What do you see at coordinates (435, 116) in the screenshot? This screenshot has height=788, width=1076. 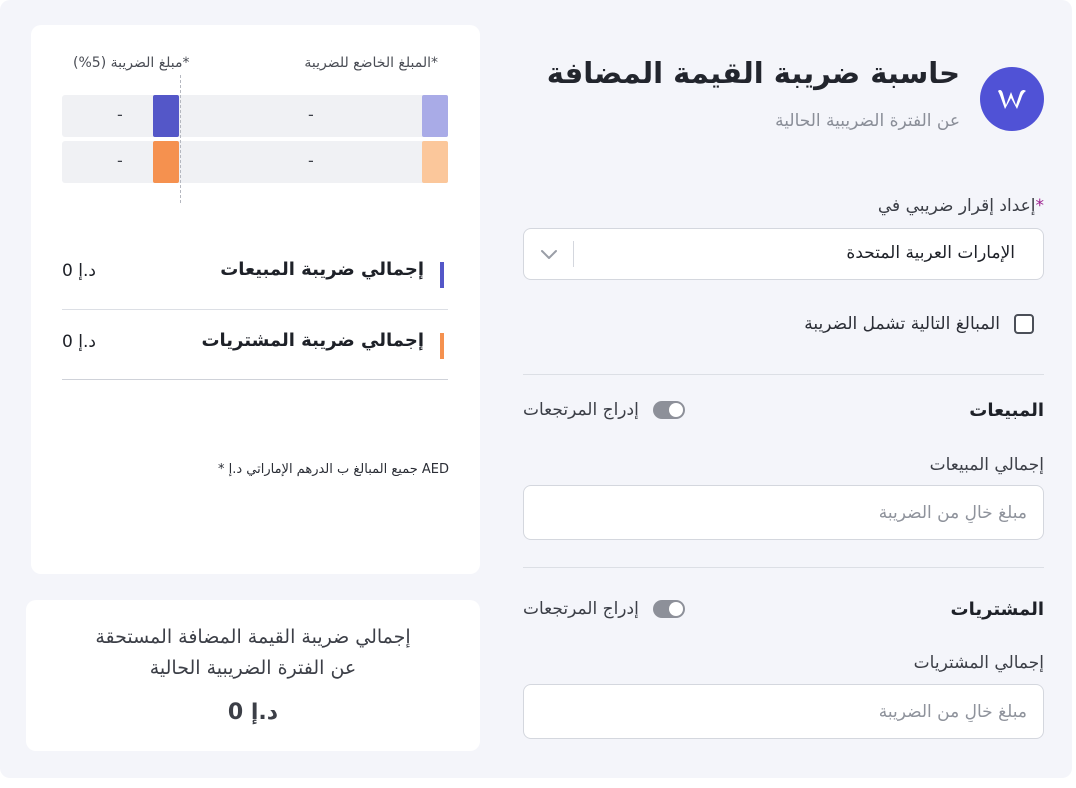 I see `sales-taxable-swatch` at bounding box center [435, 116].